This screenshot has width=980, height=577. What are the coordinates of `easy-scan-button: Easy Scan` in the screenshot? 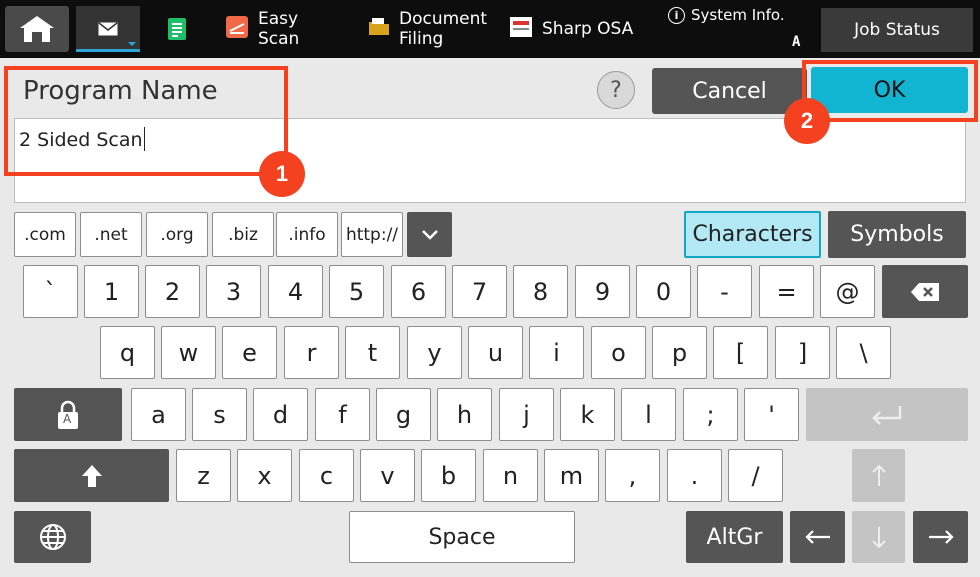 It's located at (262, 29).